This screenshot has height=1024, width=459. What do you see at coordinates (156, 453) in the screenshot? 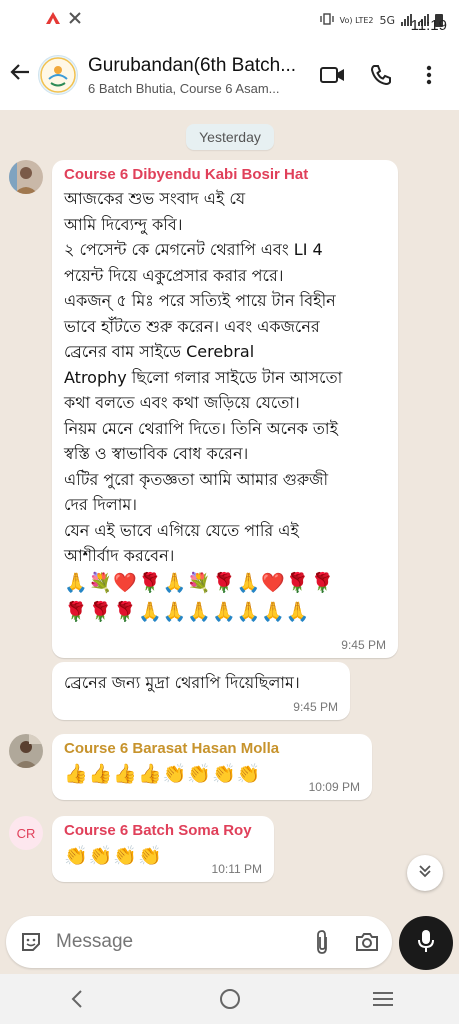
I see `message-line: স্বস্তি ও স্বাভাবিক বোধ করেন।` at bounding box center [156, 453].